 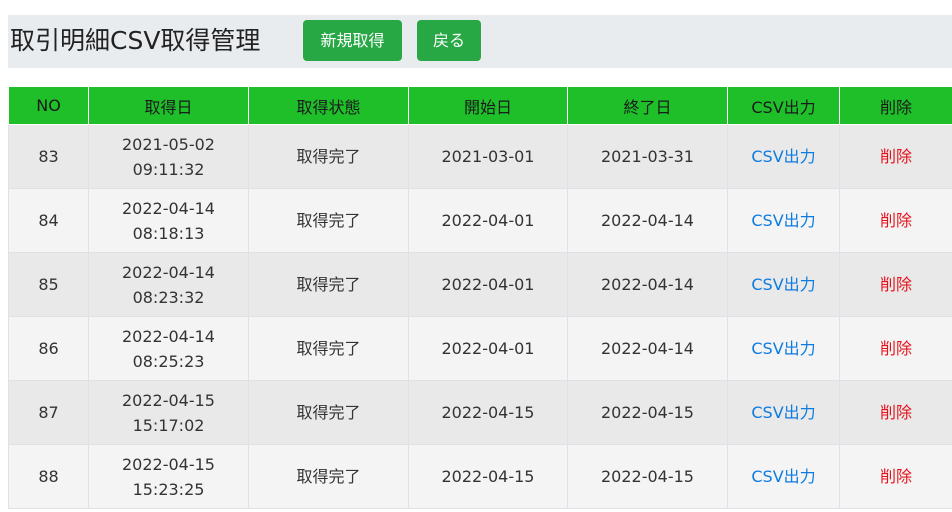 What do you see at coordinates (48, 156) in the screenshot?
I see `cell-no: 83` at bounding box center [48, 156].